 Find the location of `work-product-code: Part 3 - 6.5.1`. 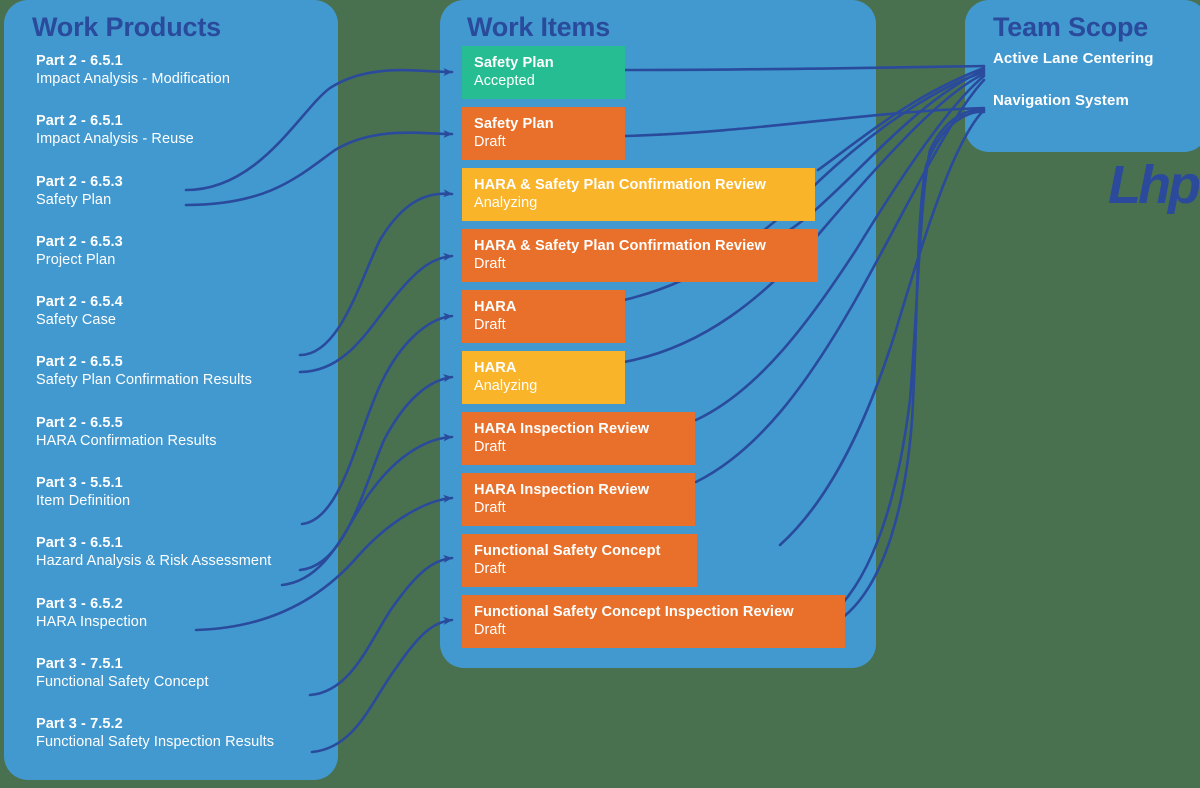

work-product-code: Part 3 - 6.5.1 is located at coordinates (79, 543).